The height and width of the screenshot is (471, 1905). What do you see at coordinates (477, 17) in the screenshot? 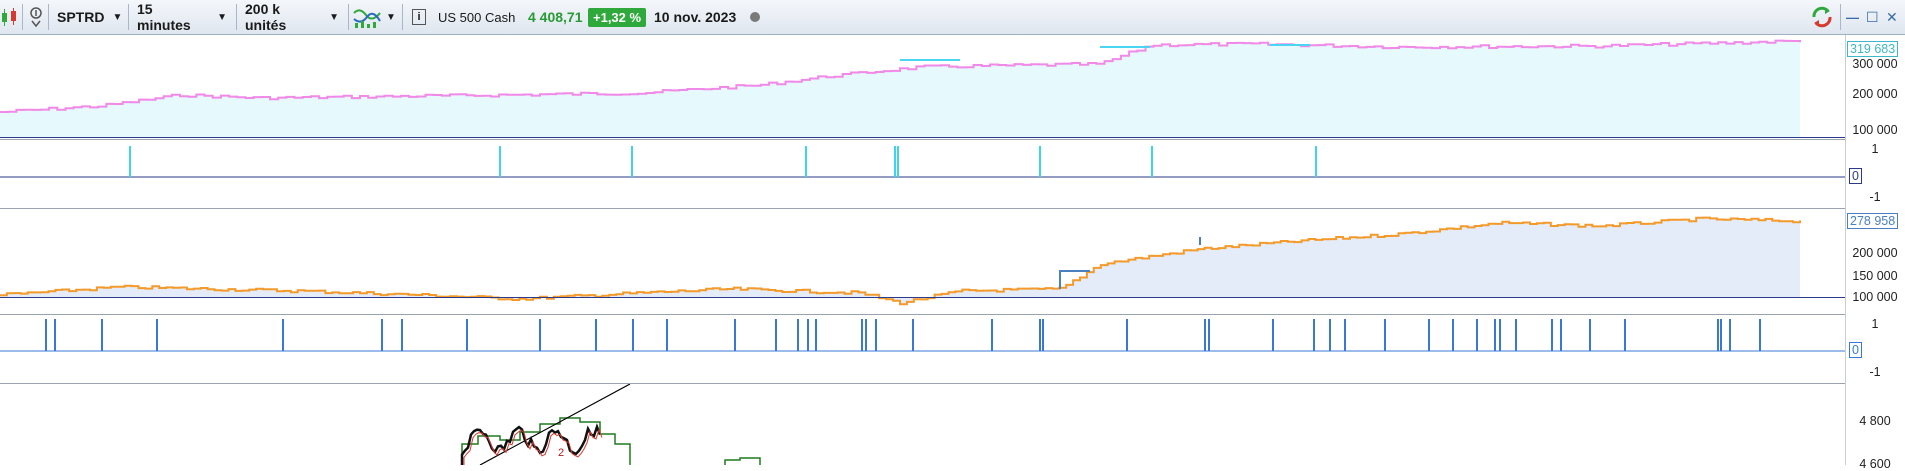
I see `instrument-name: US 500 Cash` at bounding box center [477, 17].